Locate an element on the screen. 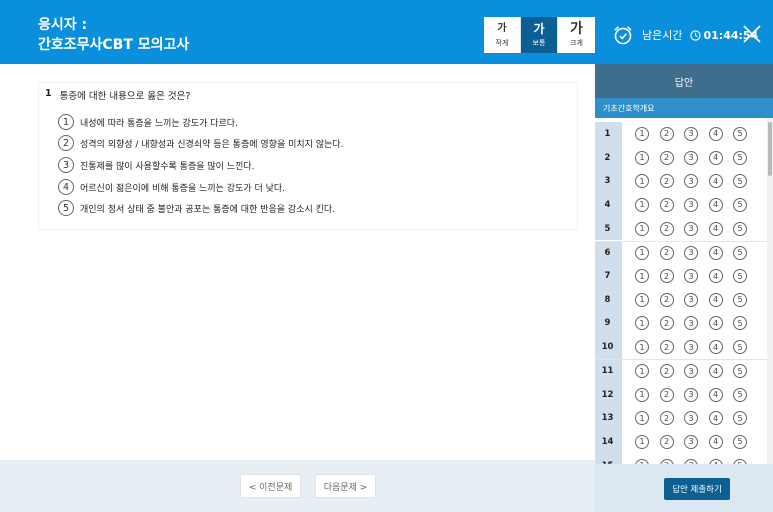 This screenshot has width=773, height=512. answer-row: 712345 is located at coordinates (681, 276).